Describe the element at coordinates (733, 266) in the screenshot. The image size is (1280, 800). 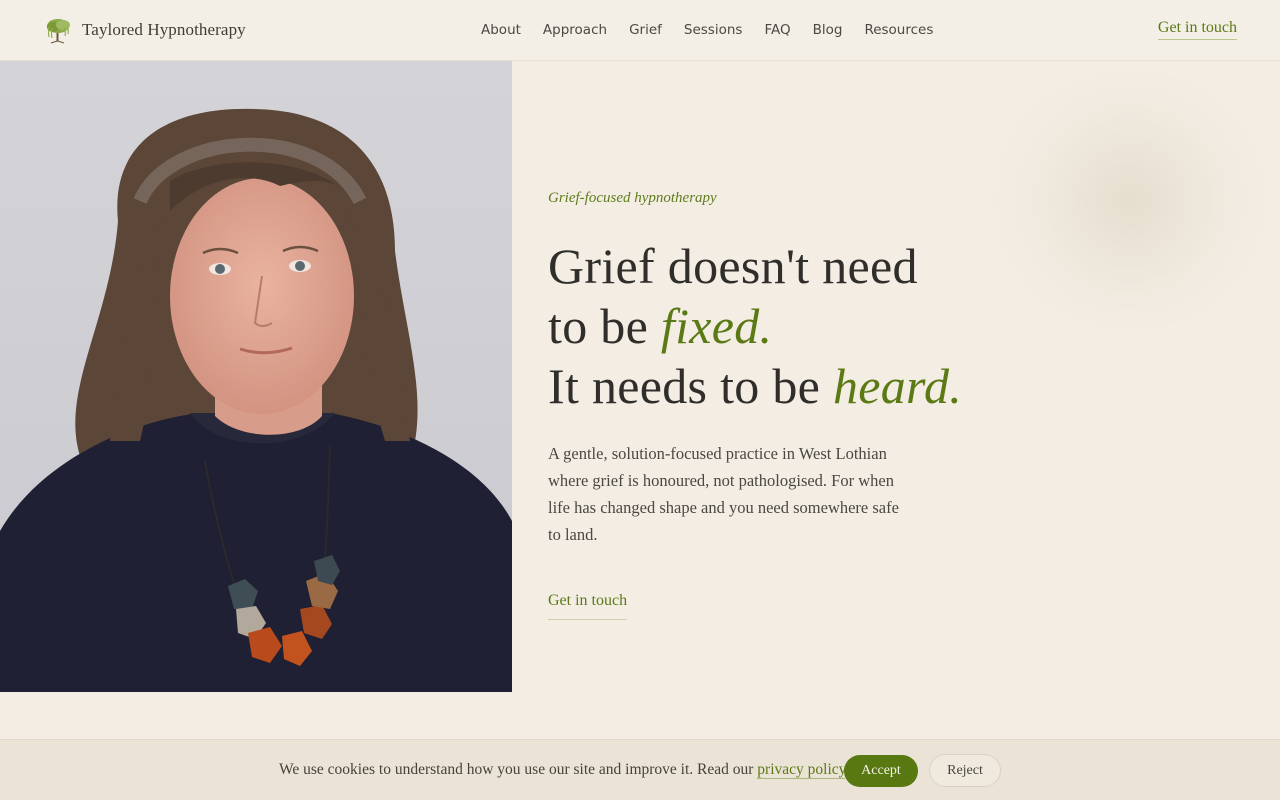
I see `headline-line-1: Grief doesn't need` at that location.